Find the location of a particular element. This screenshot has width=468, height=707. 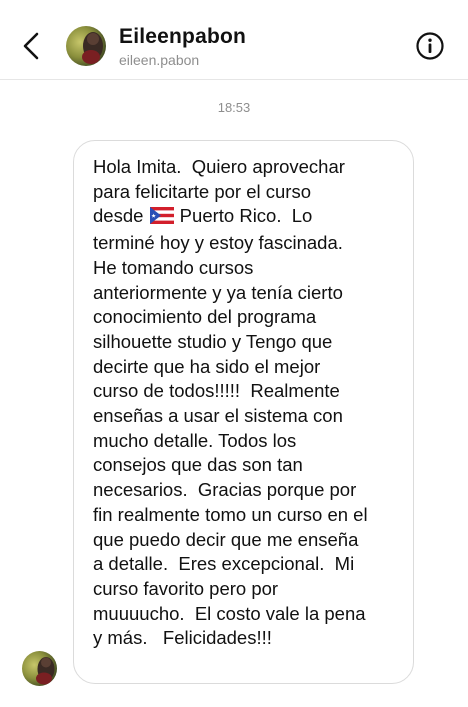

message-line: enseñas a usar el sistema con is located at coordinates (218, 416).